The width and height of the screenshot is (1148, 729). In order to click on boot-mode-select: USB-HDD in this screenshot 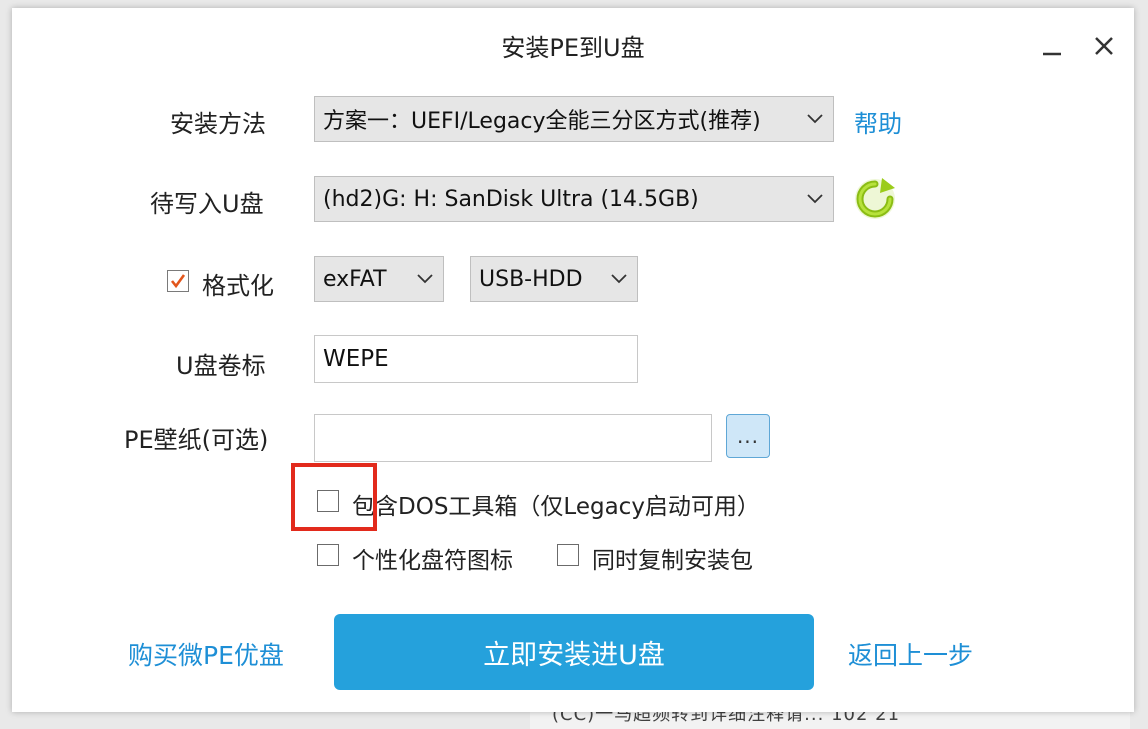, I will do `click(554, 279)`.